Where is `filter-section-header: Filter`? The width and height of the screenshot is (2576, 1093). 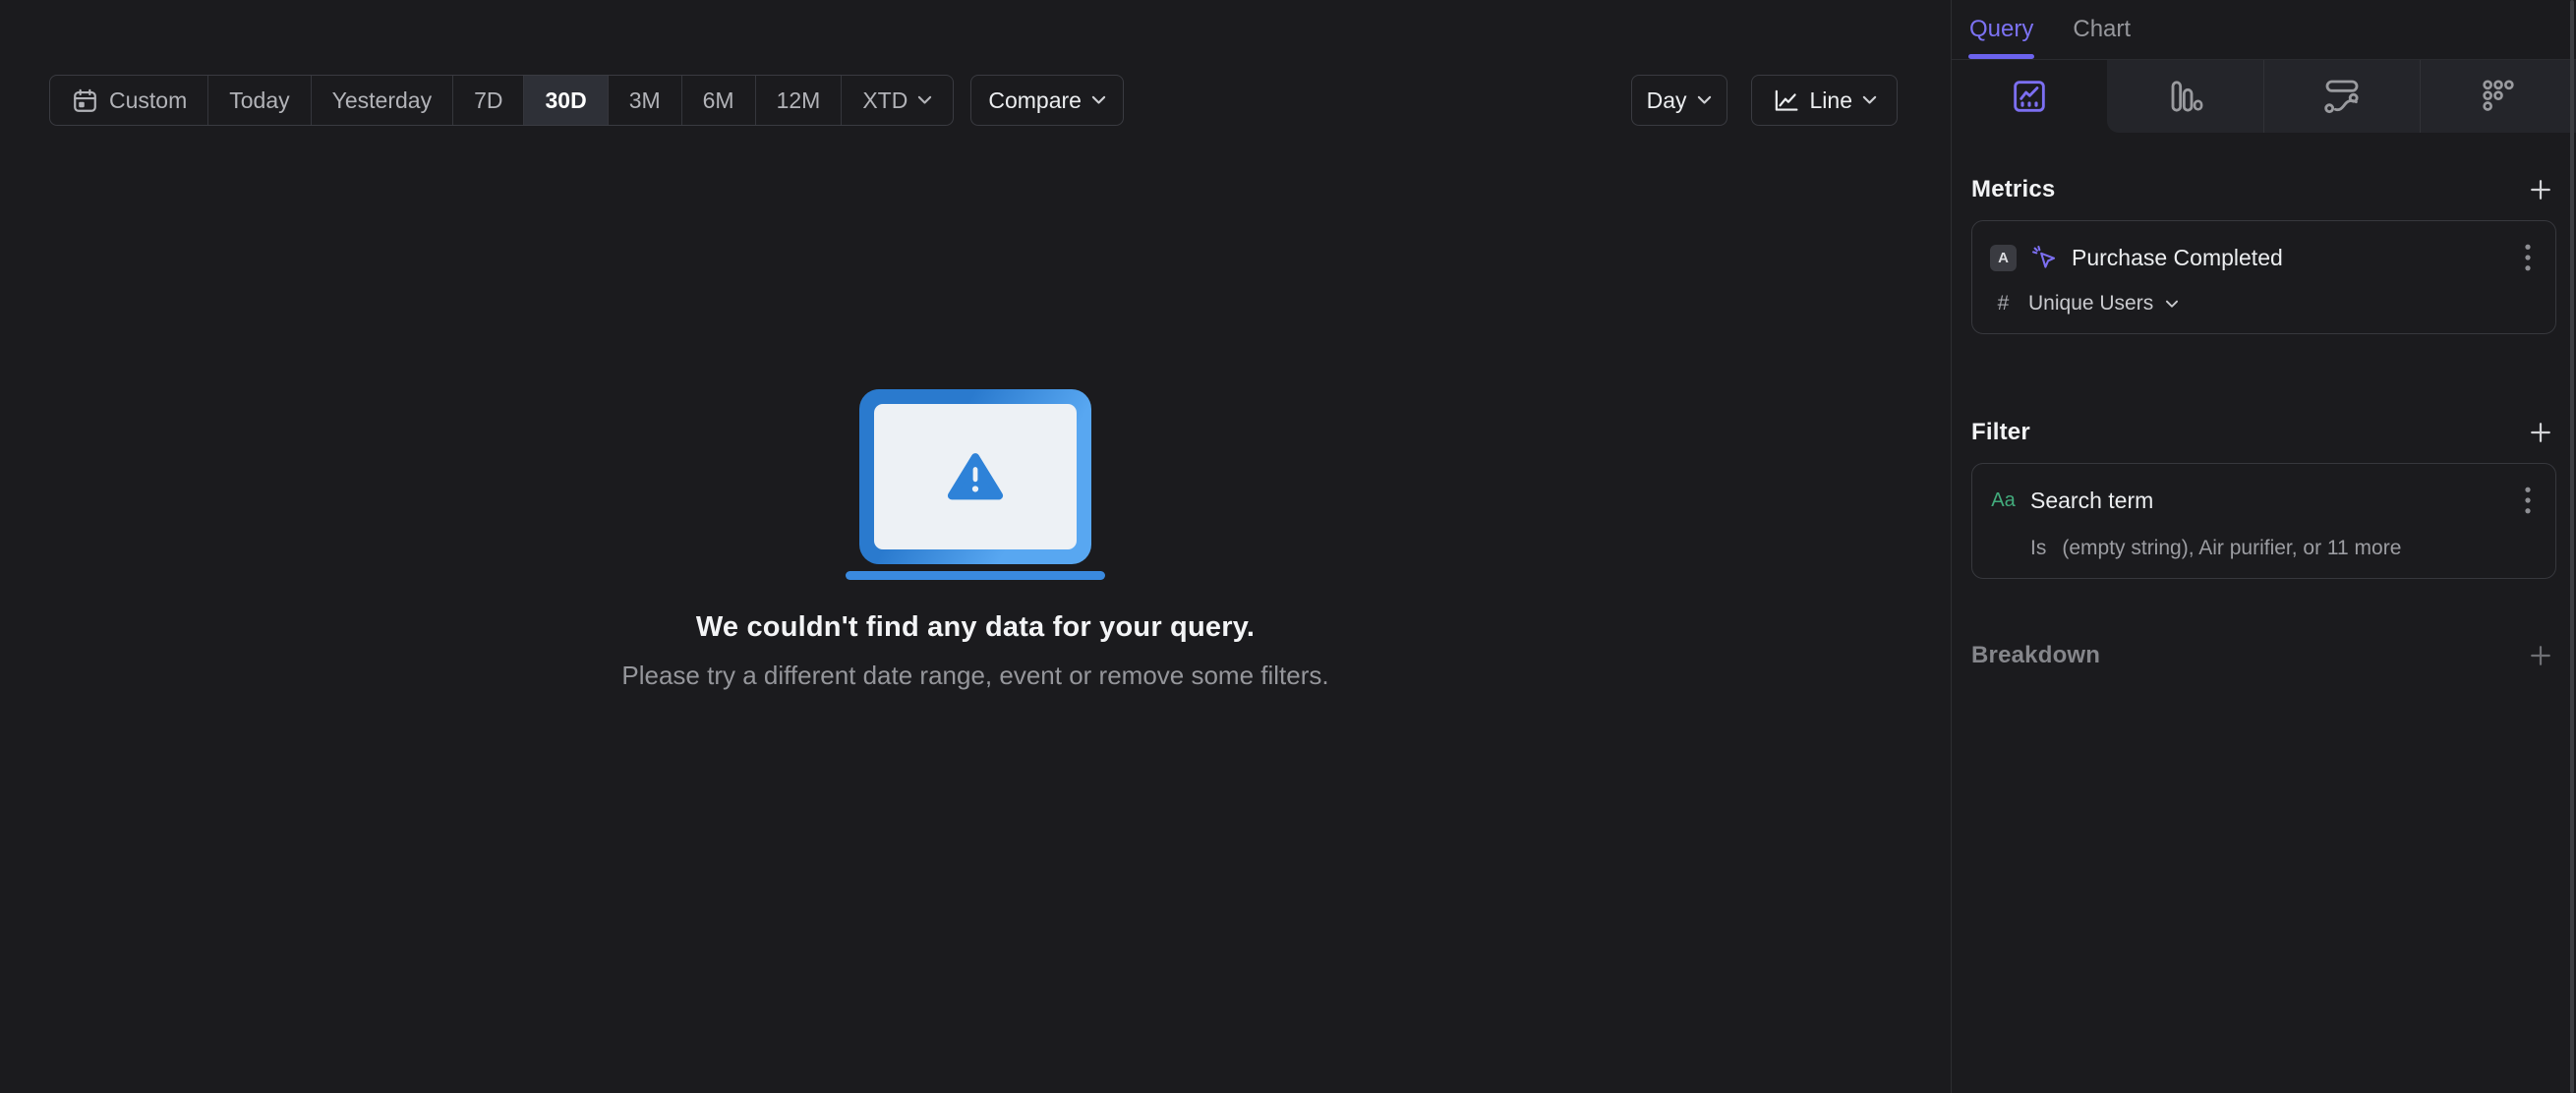 filter-section-header: Filter is located at coordinates (2263, 432).